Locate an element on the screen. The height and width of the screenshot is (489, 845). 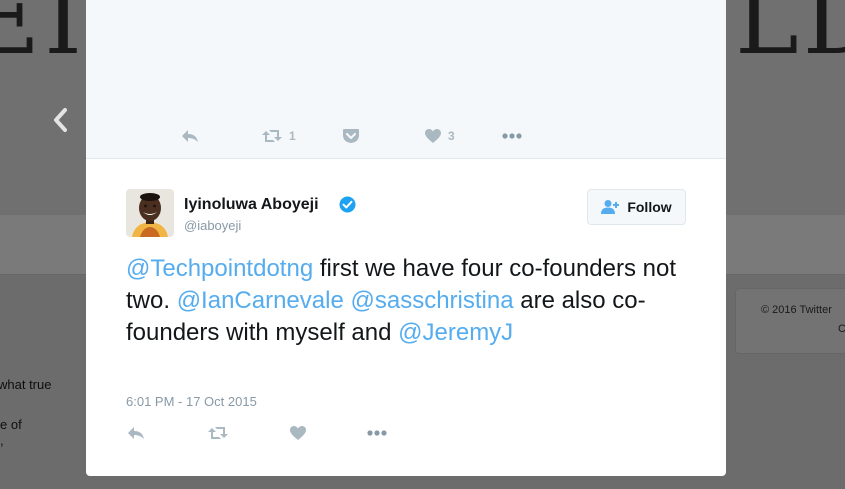
like-button is located at coordinates (298, 433).